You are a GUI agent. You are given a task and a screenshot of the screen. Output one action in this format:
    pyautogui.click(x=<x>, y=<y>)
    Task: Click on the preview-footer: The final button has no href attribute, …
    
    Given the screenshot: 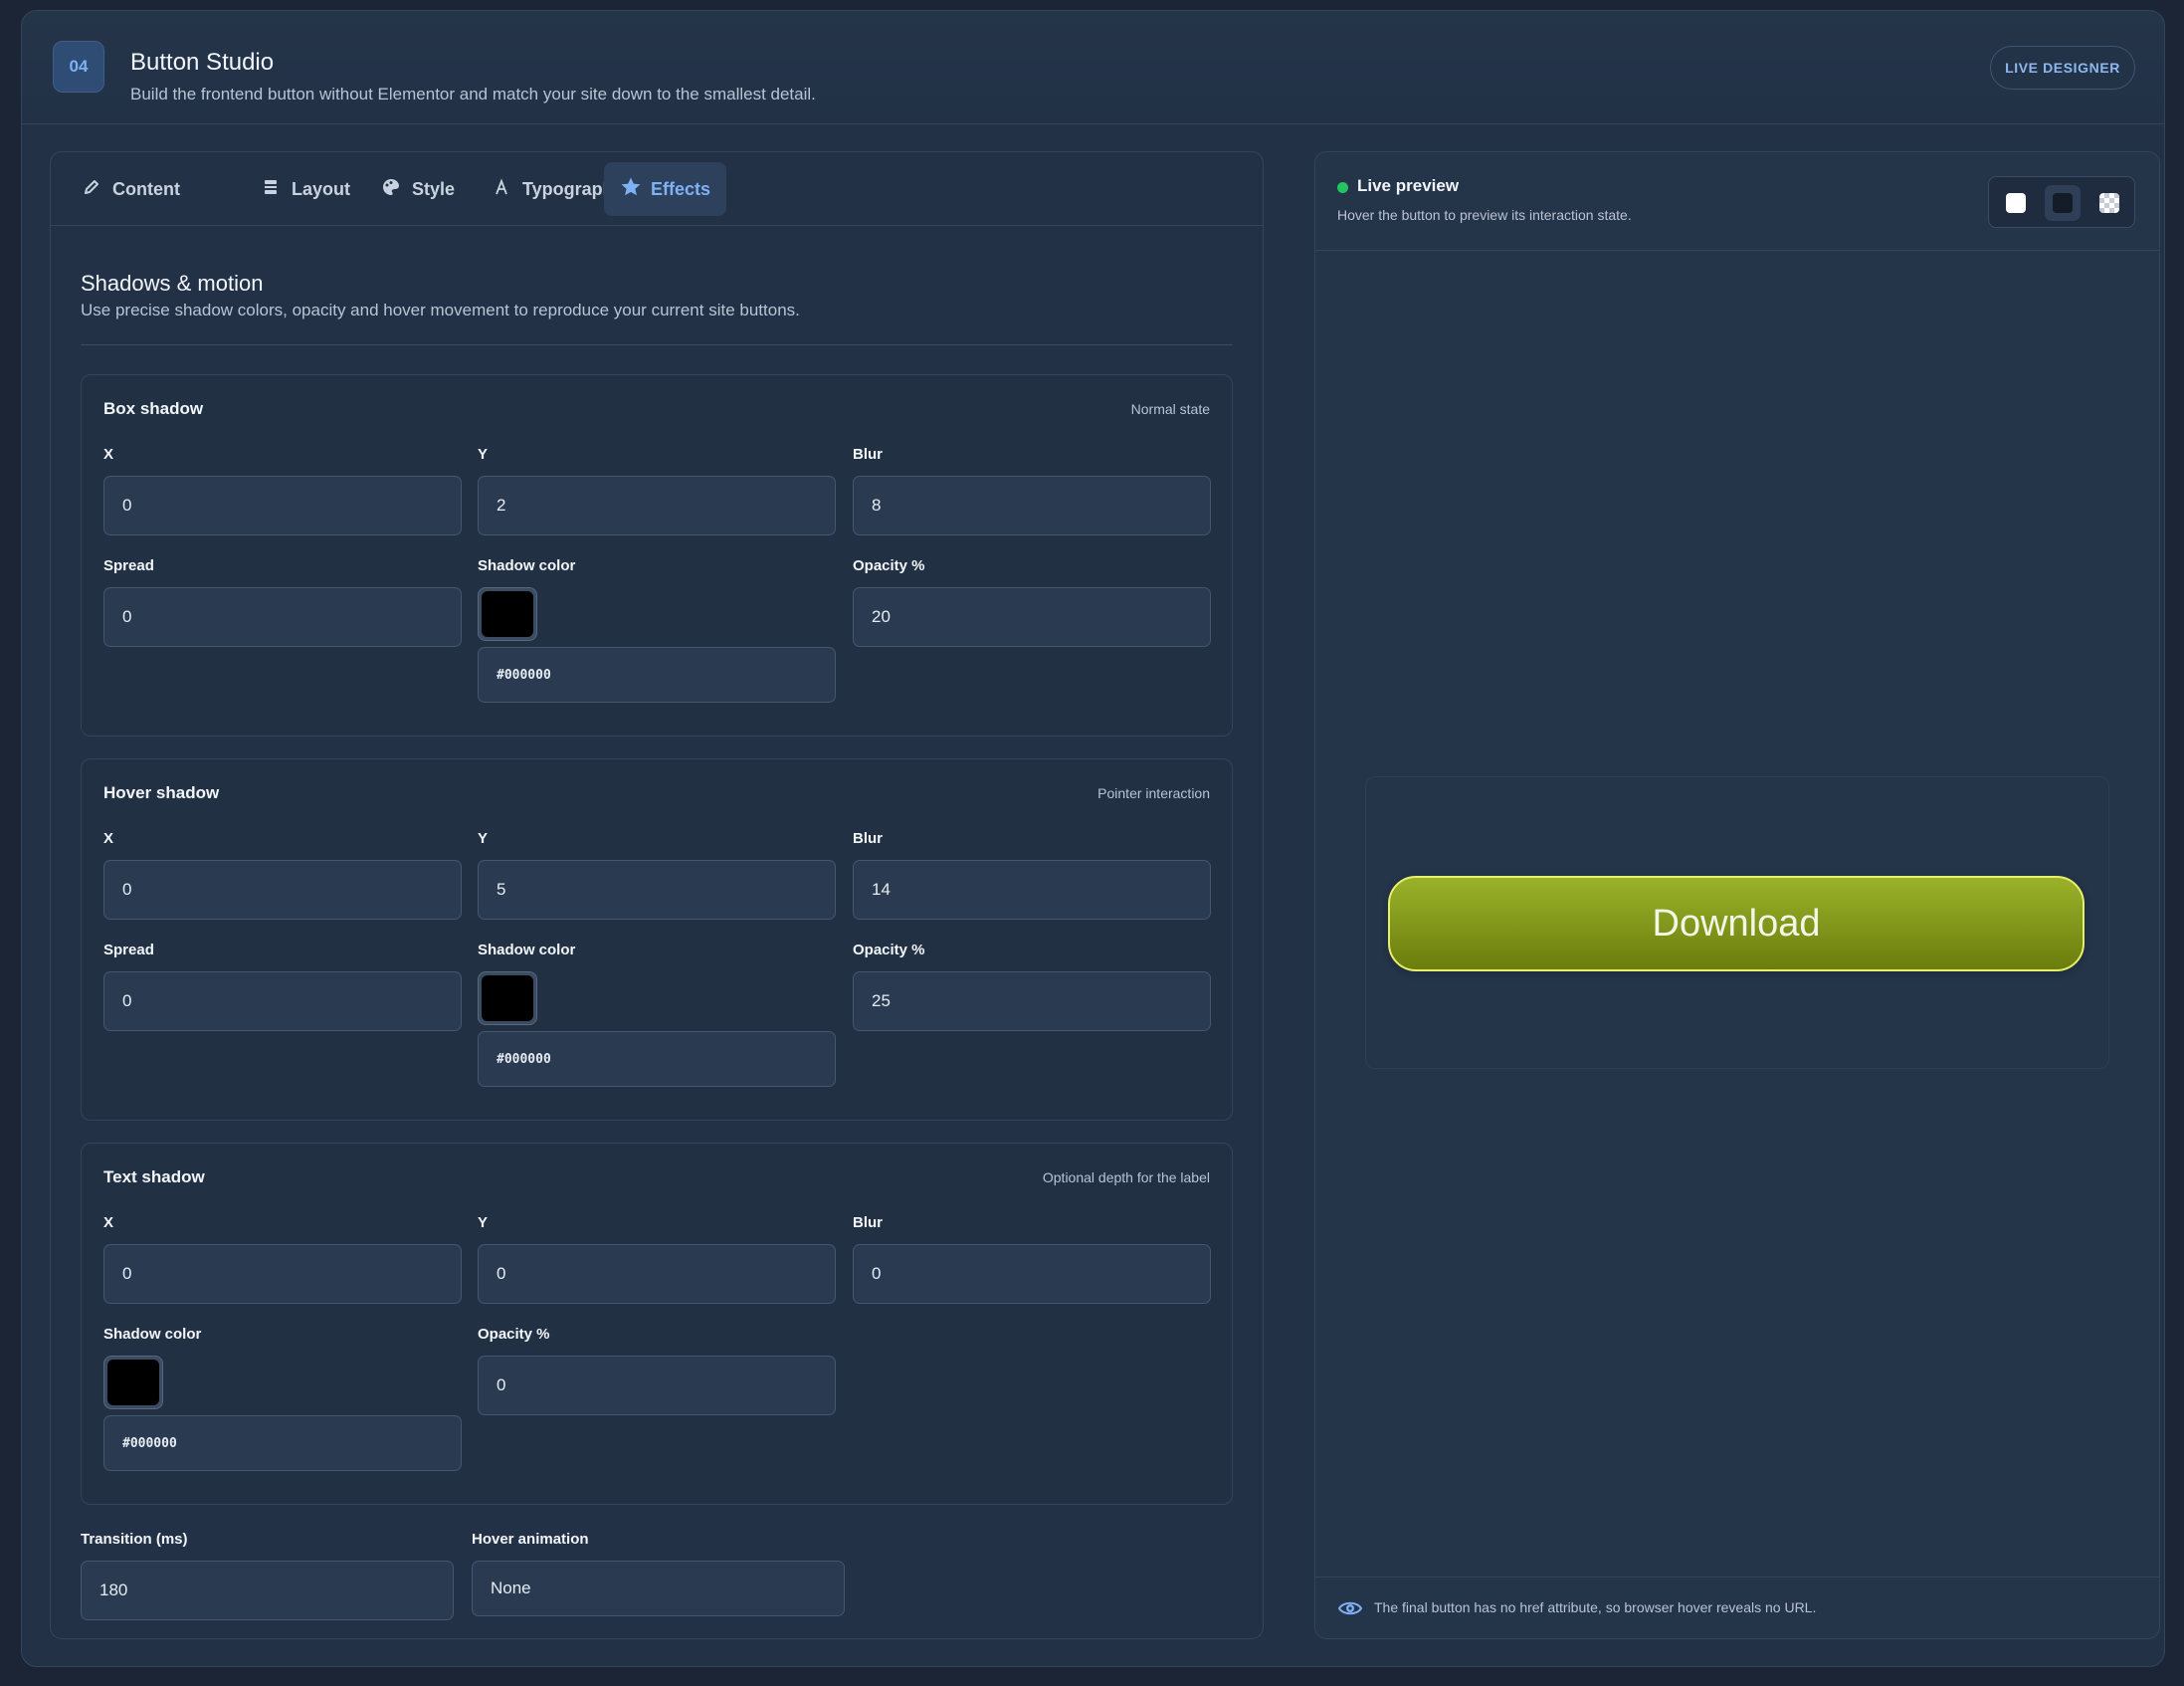 What is the action you would take?
    pyautogui.click(x=1737, y=1607)
    